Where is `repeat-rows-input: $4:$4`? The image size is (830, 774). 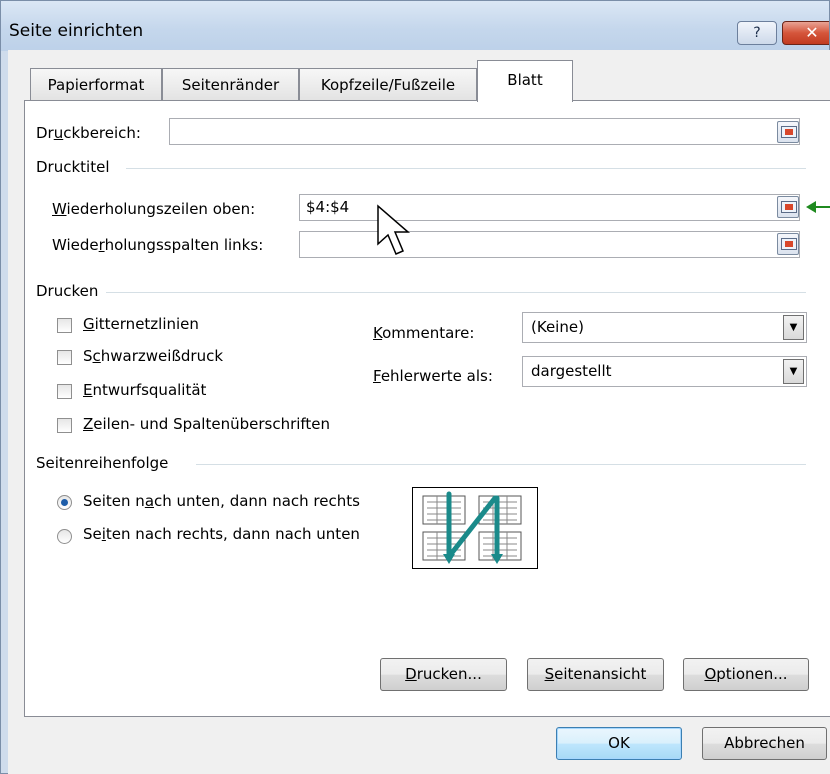
repeat-rows-input: $4:$4 is located at coordinates (549, 207).